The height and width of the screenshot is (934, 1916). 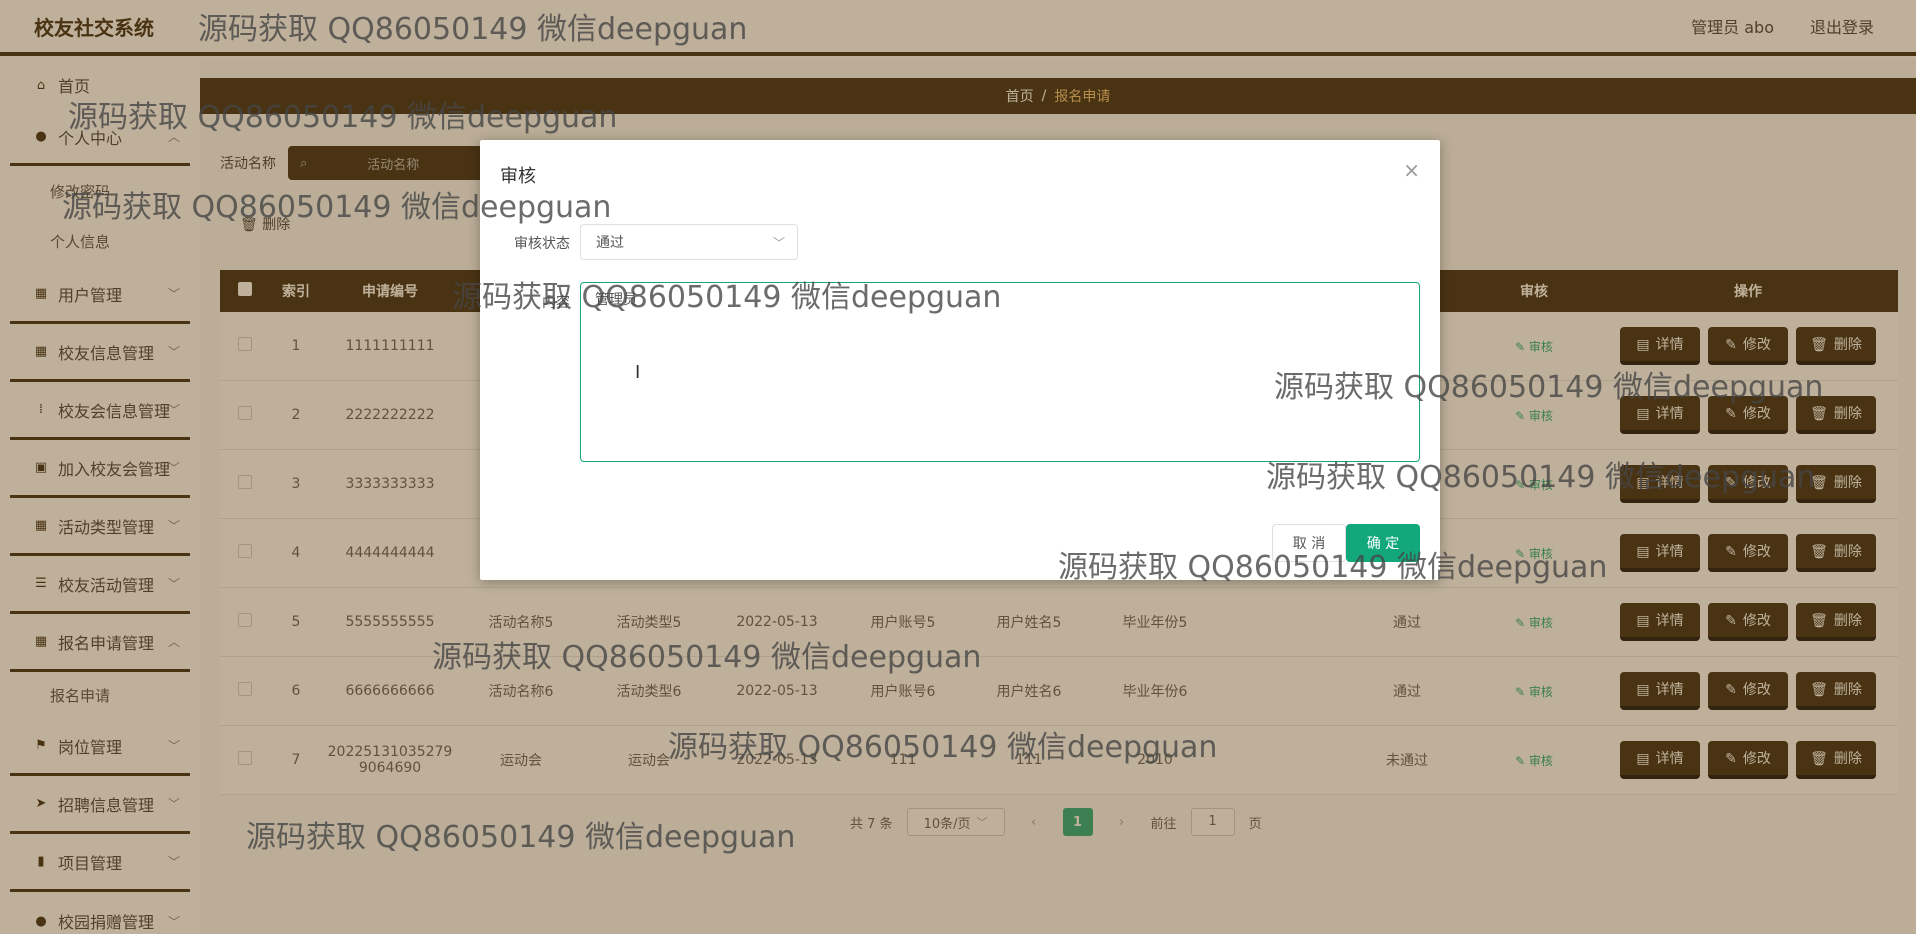 What do you see at coordinates (518, 176) in the screenshot?
I see `dialog-title: 审核` at bounding box center [518, 176].